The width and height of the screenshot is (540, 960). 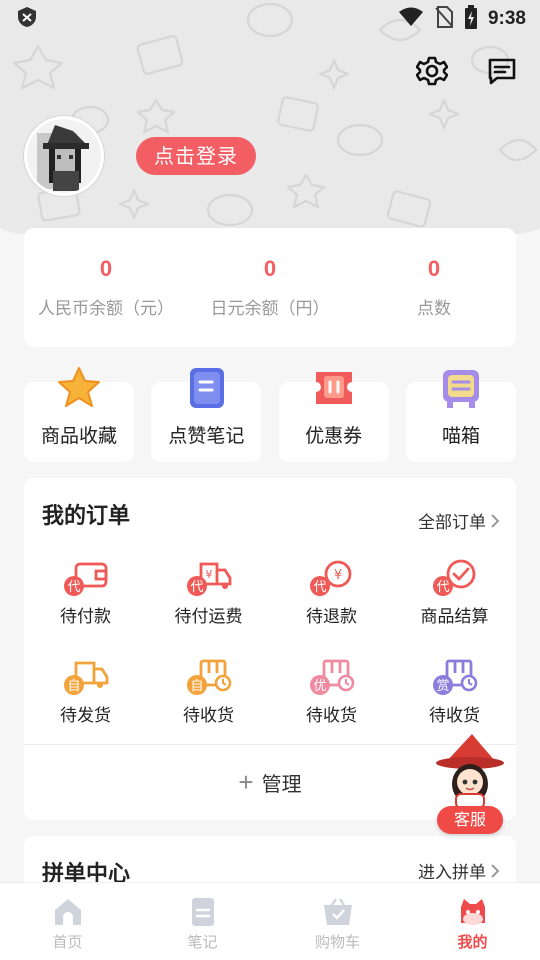 I want to click on order-label: 待退款, so click(x=331, y=617).